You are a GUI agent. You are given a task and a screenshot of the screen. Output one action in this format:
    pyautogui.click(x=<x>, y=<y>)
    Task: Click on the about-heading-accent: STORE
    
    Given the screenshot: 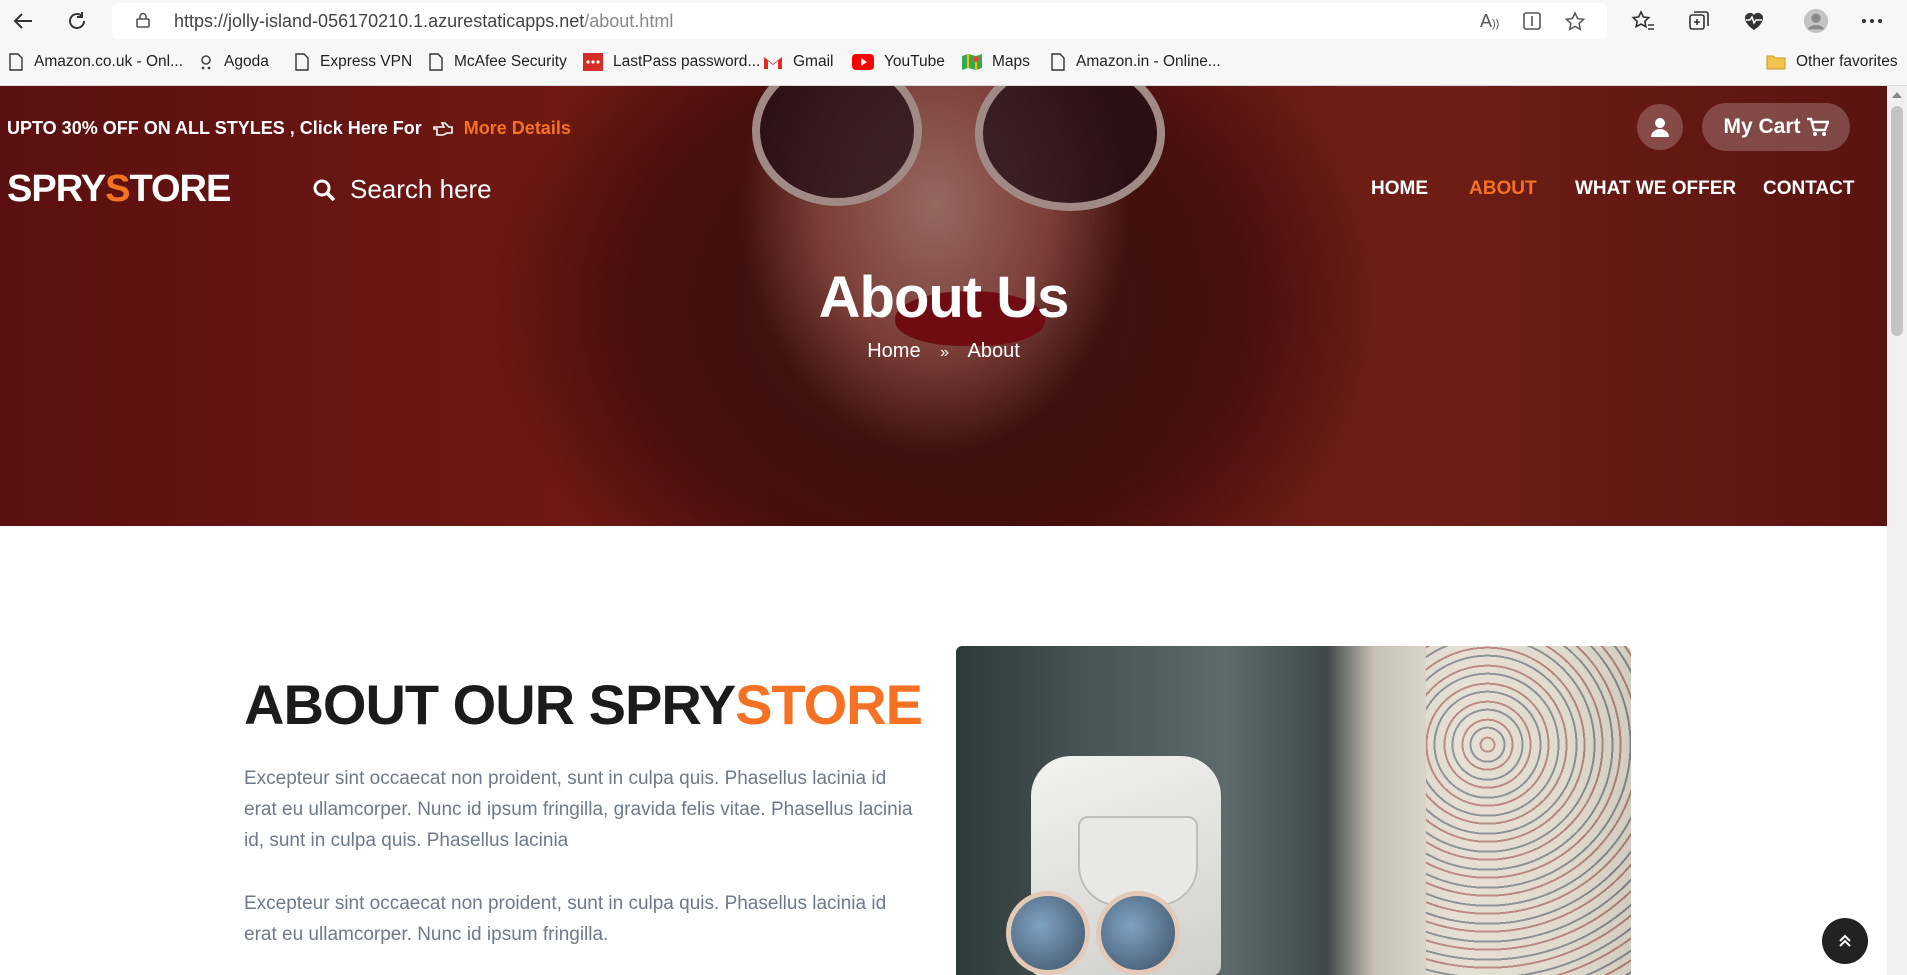 What is the action you would take?
    pyautogui.click(x=829, y=704)
    